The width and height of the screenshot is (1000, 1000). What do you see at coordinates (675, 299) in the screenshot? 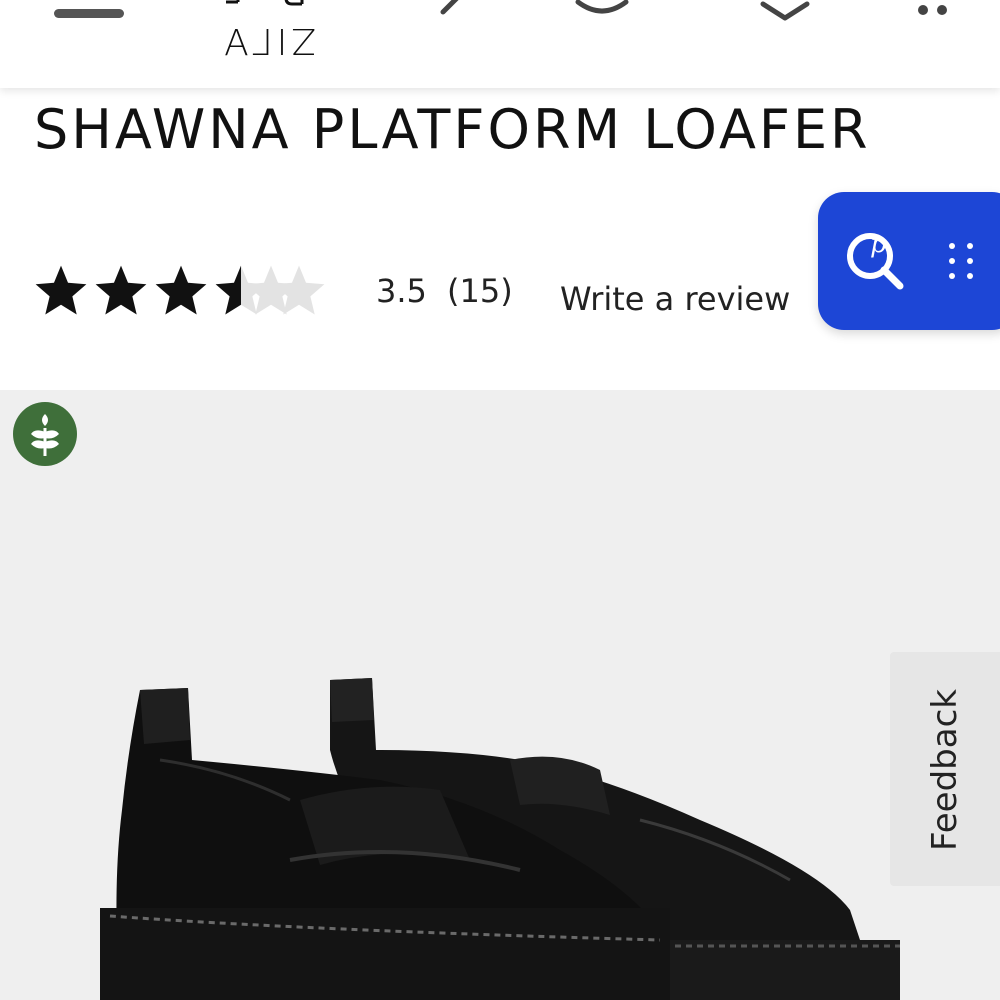
I see `write-review-link: Write a review` at bounding box center [675, 299].